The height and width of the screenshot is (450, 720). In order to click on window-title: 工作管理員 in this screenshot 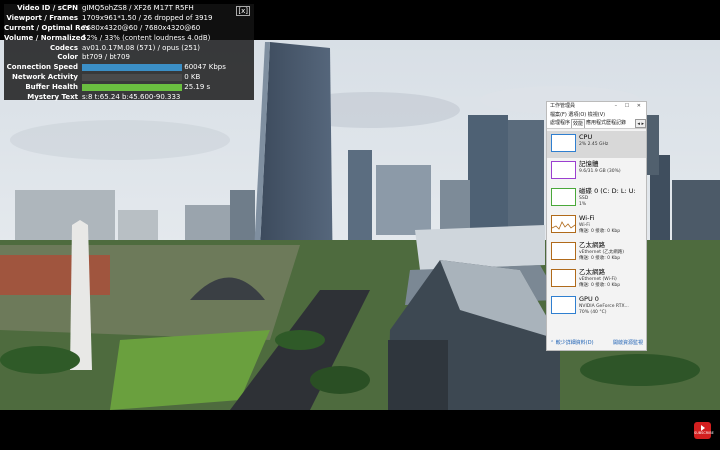, I will do `click(563, 106)`.